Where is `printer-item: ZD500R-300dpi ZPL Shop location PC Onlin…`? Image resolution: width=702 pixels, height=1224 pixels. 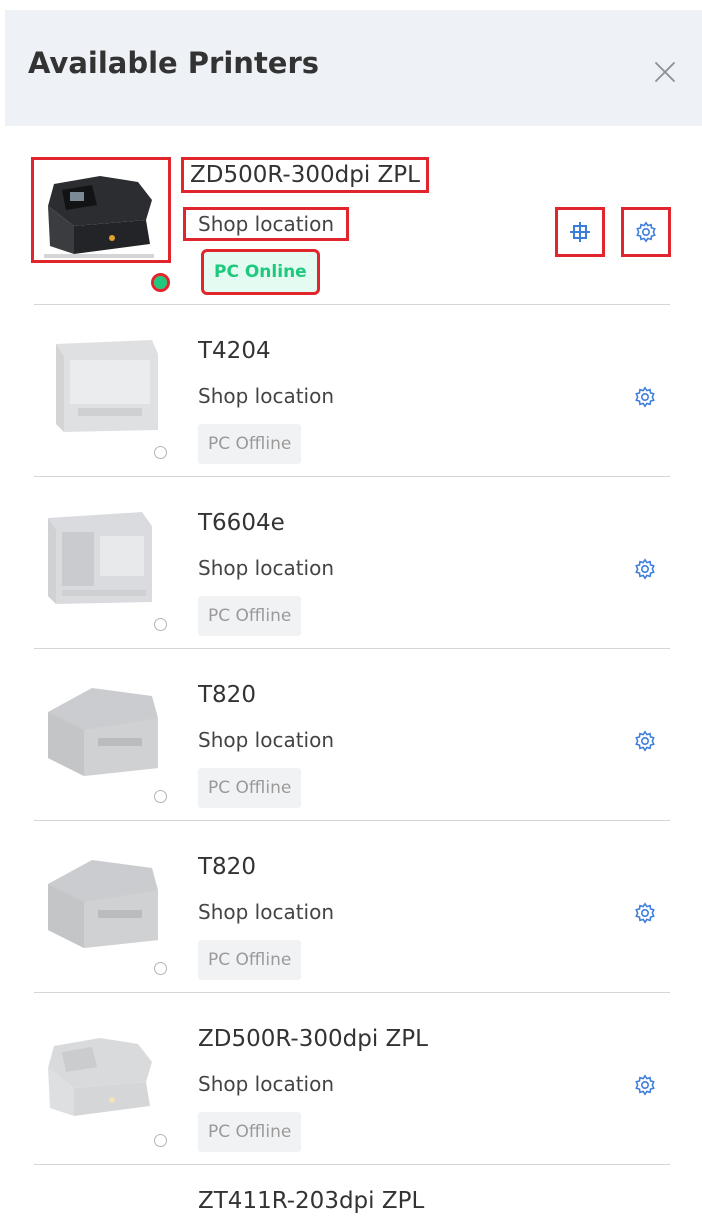 printer-item: ZD500R-300dpi ZPL Shop location PC Onlin… is located at coordinates (351, 226).